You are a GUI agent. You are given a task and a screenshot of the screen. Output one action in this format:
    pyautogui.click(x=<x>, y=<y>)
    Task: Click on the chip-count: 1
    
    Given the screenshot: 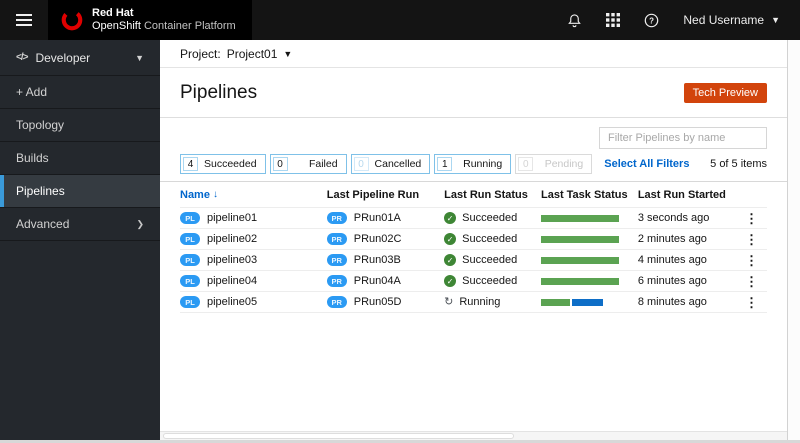 What is the action you would take?
    pyautogui.click(x=445, y=164)
    